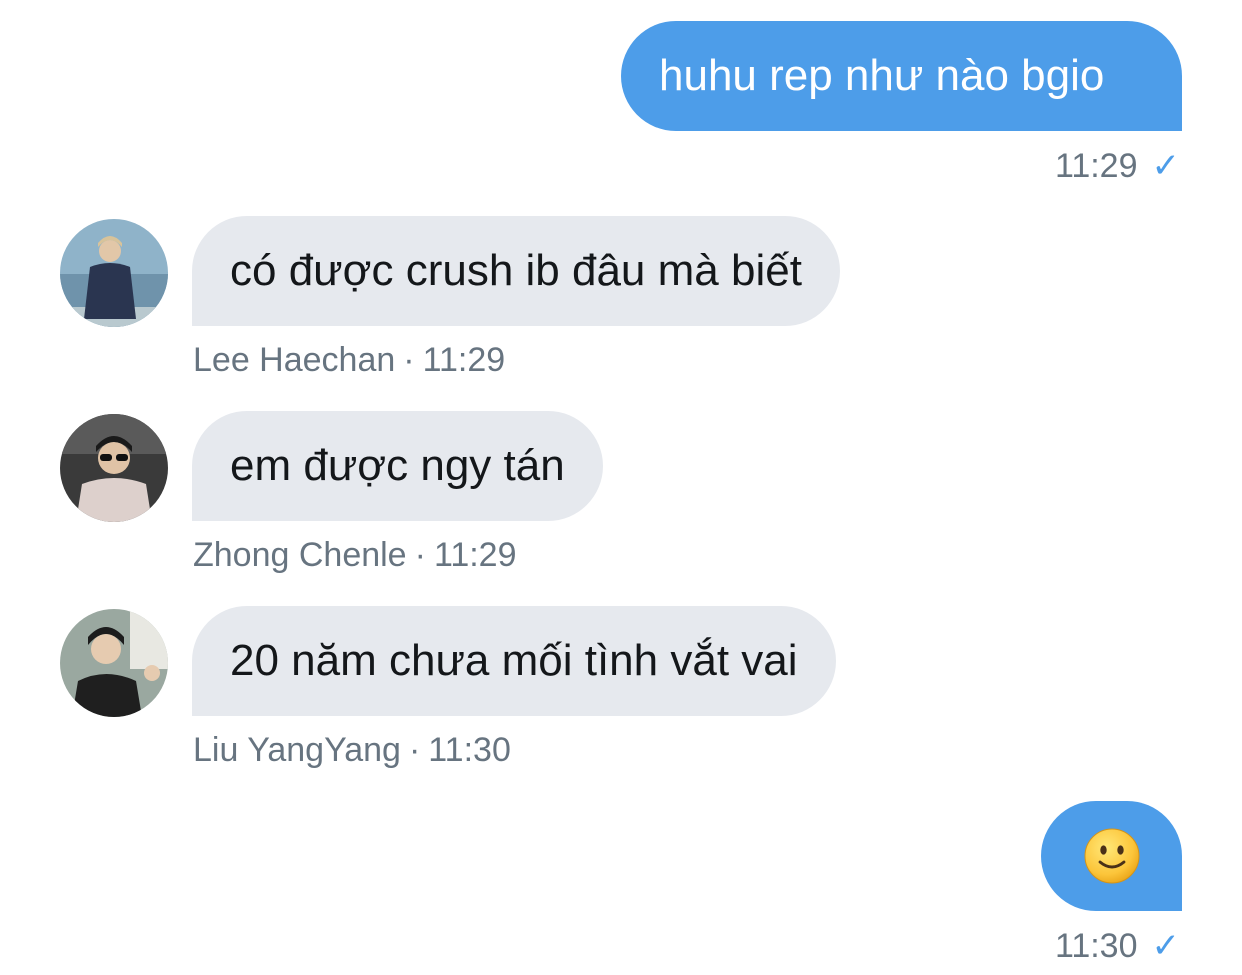 The width and height of the screenshot is (1242, 975). I want to click on sender-name: Zhong Chenle, so click(300, 555).